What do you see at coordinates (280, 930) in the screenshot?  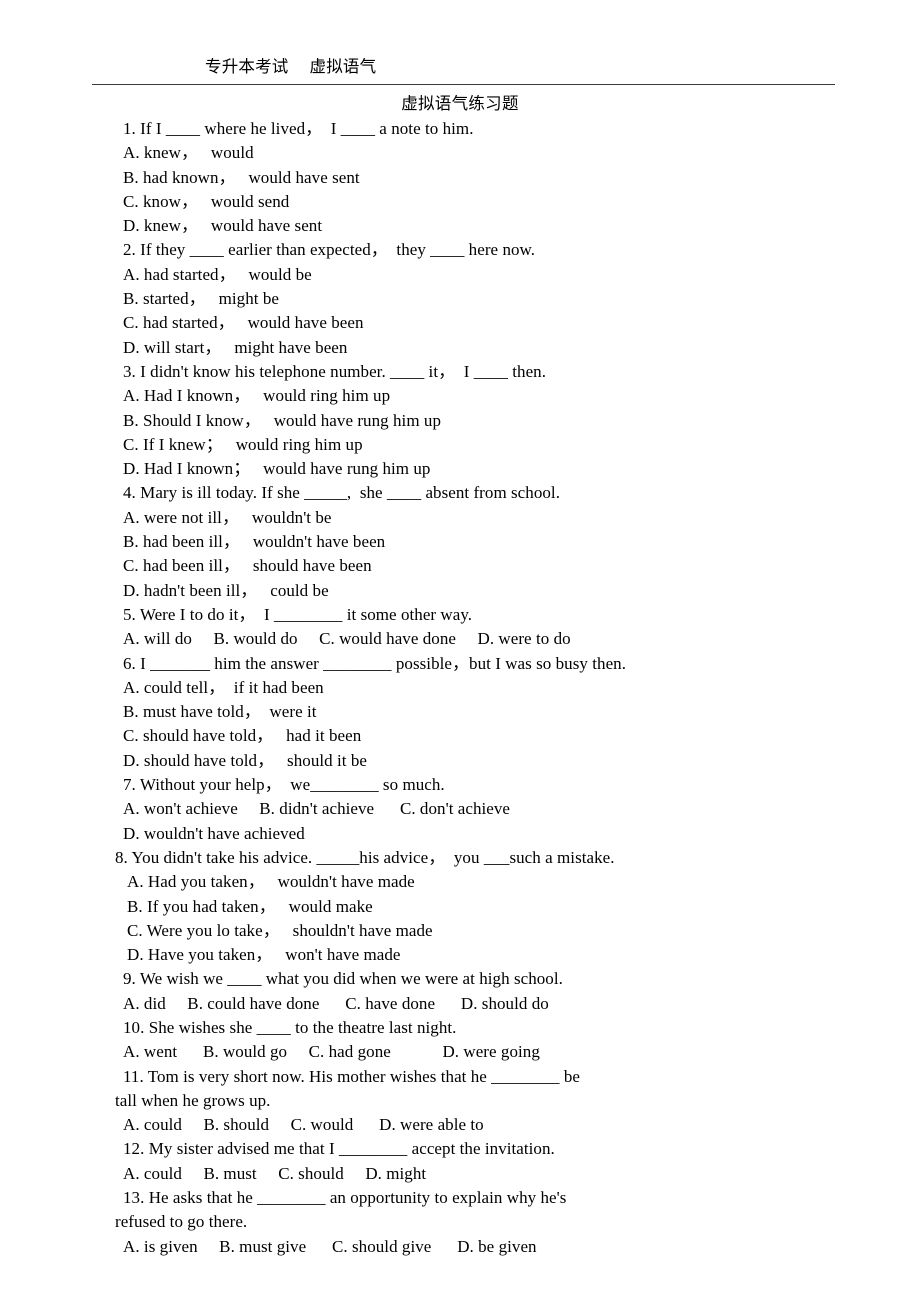 I see `text-line-q8-c: C. Were you lo take， shouldn't have made` at bounding box center [280, 930].